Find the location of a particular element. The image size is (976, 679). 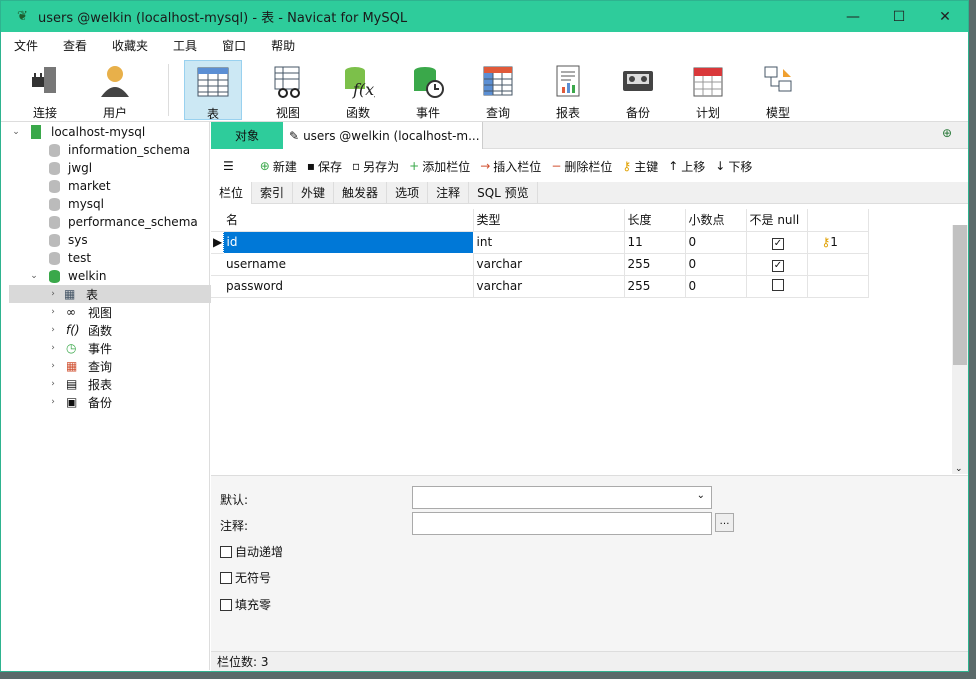

column-header-type: 类型 is located at coordinates (549, 220).